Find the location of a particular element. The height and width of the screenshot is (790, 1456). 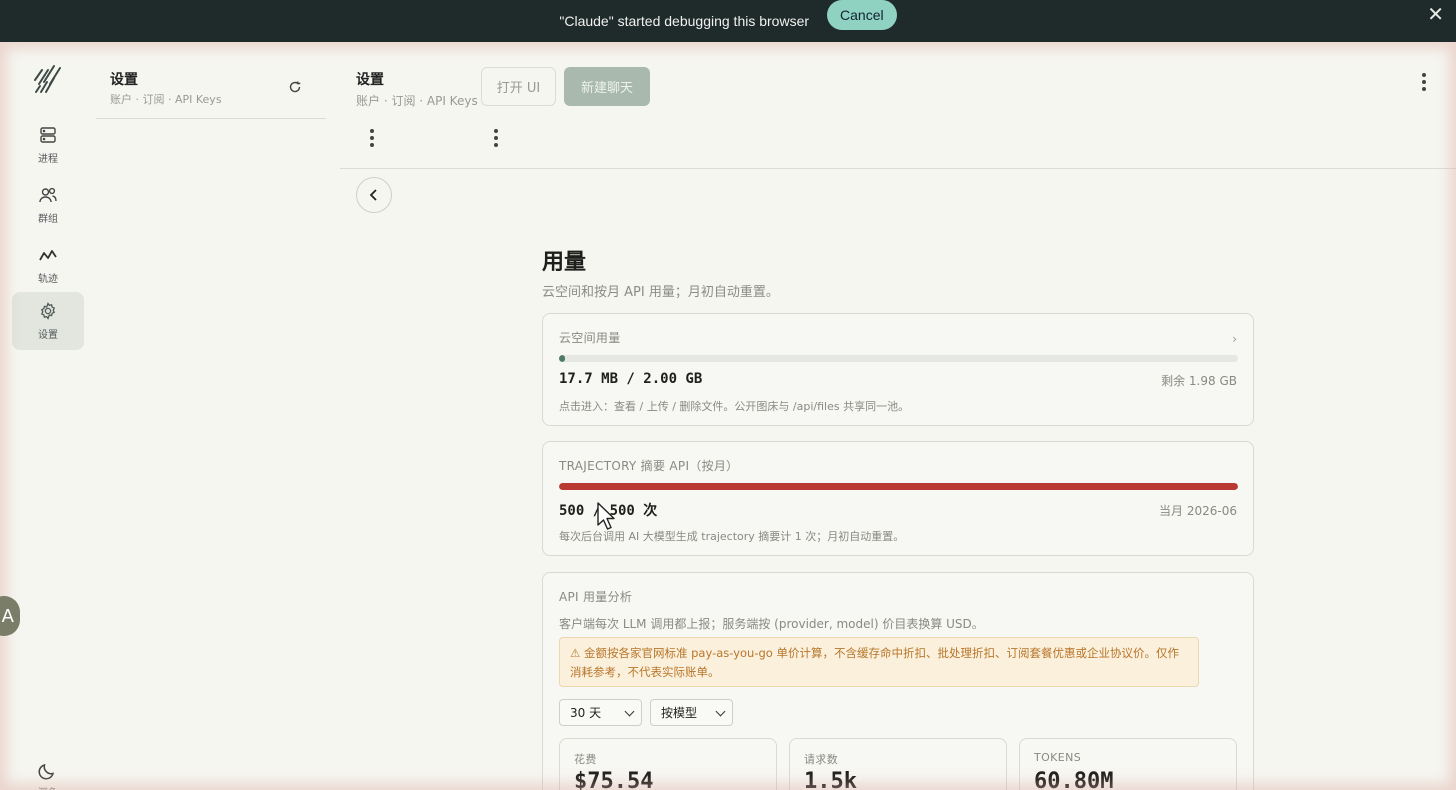

left-rail: 进程 群组 轨迹 设置 深色 is located at coordinates (48, 416).